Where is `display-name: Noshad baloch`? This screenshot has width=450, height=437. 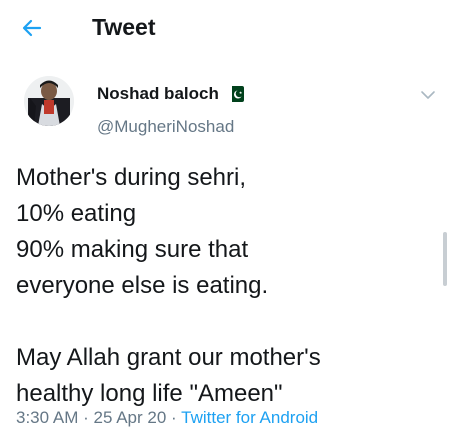 display-name: Noshad baloch is located at coordinates (158, 94).